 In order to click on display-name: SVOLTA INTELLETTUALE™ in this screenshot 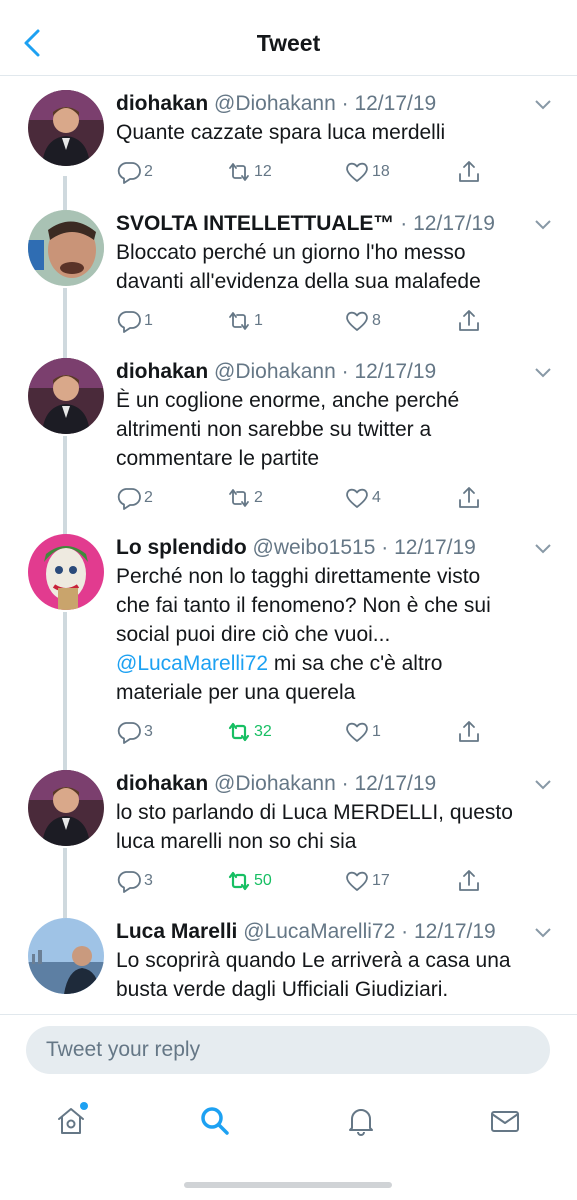, I will do `click(255, 223)`.